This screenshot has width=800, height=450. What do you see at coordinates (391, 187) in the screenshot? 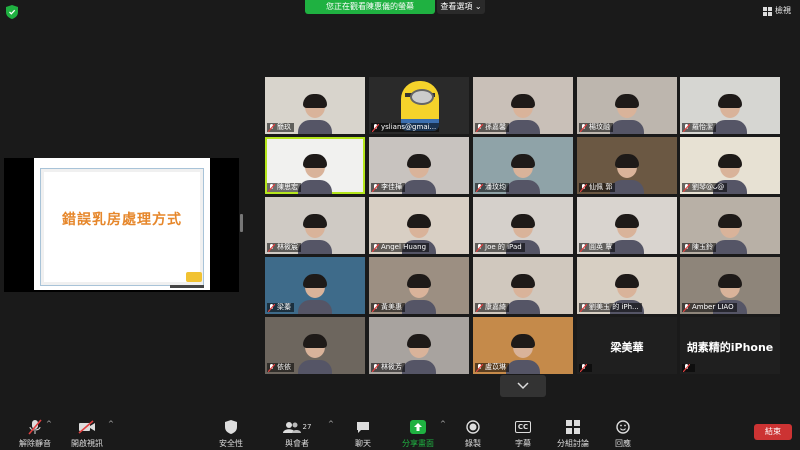
I see `participant-name: 李佳樺` at bounding box center [391, 187].